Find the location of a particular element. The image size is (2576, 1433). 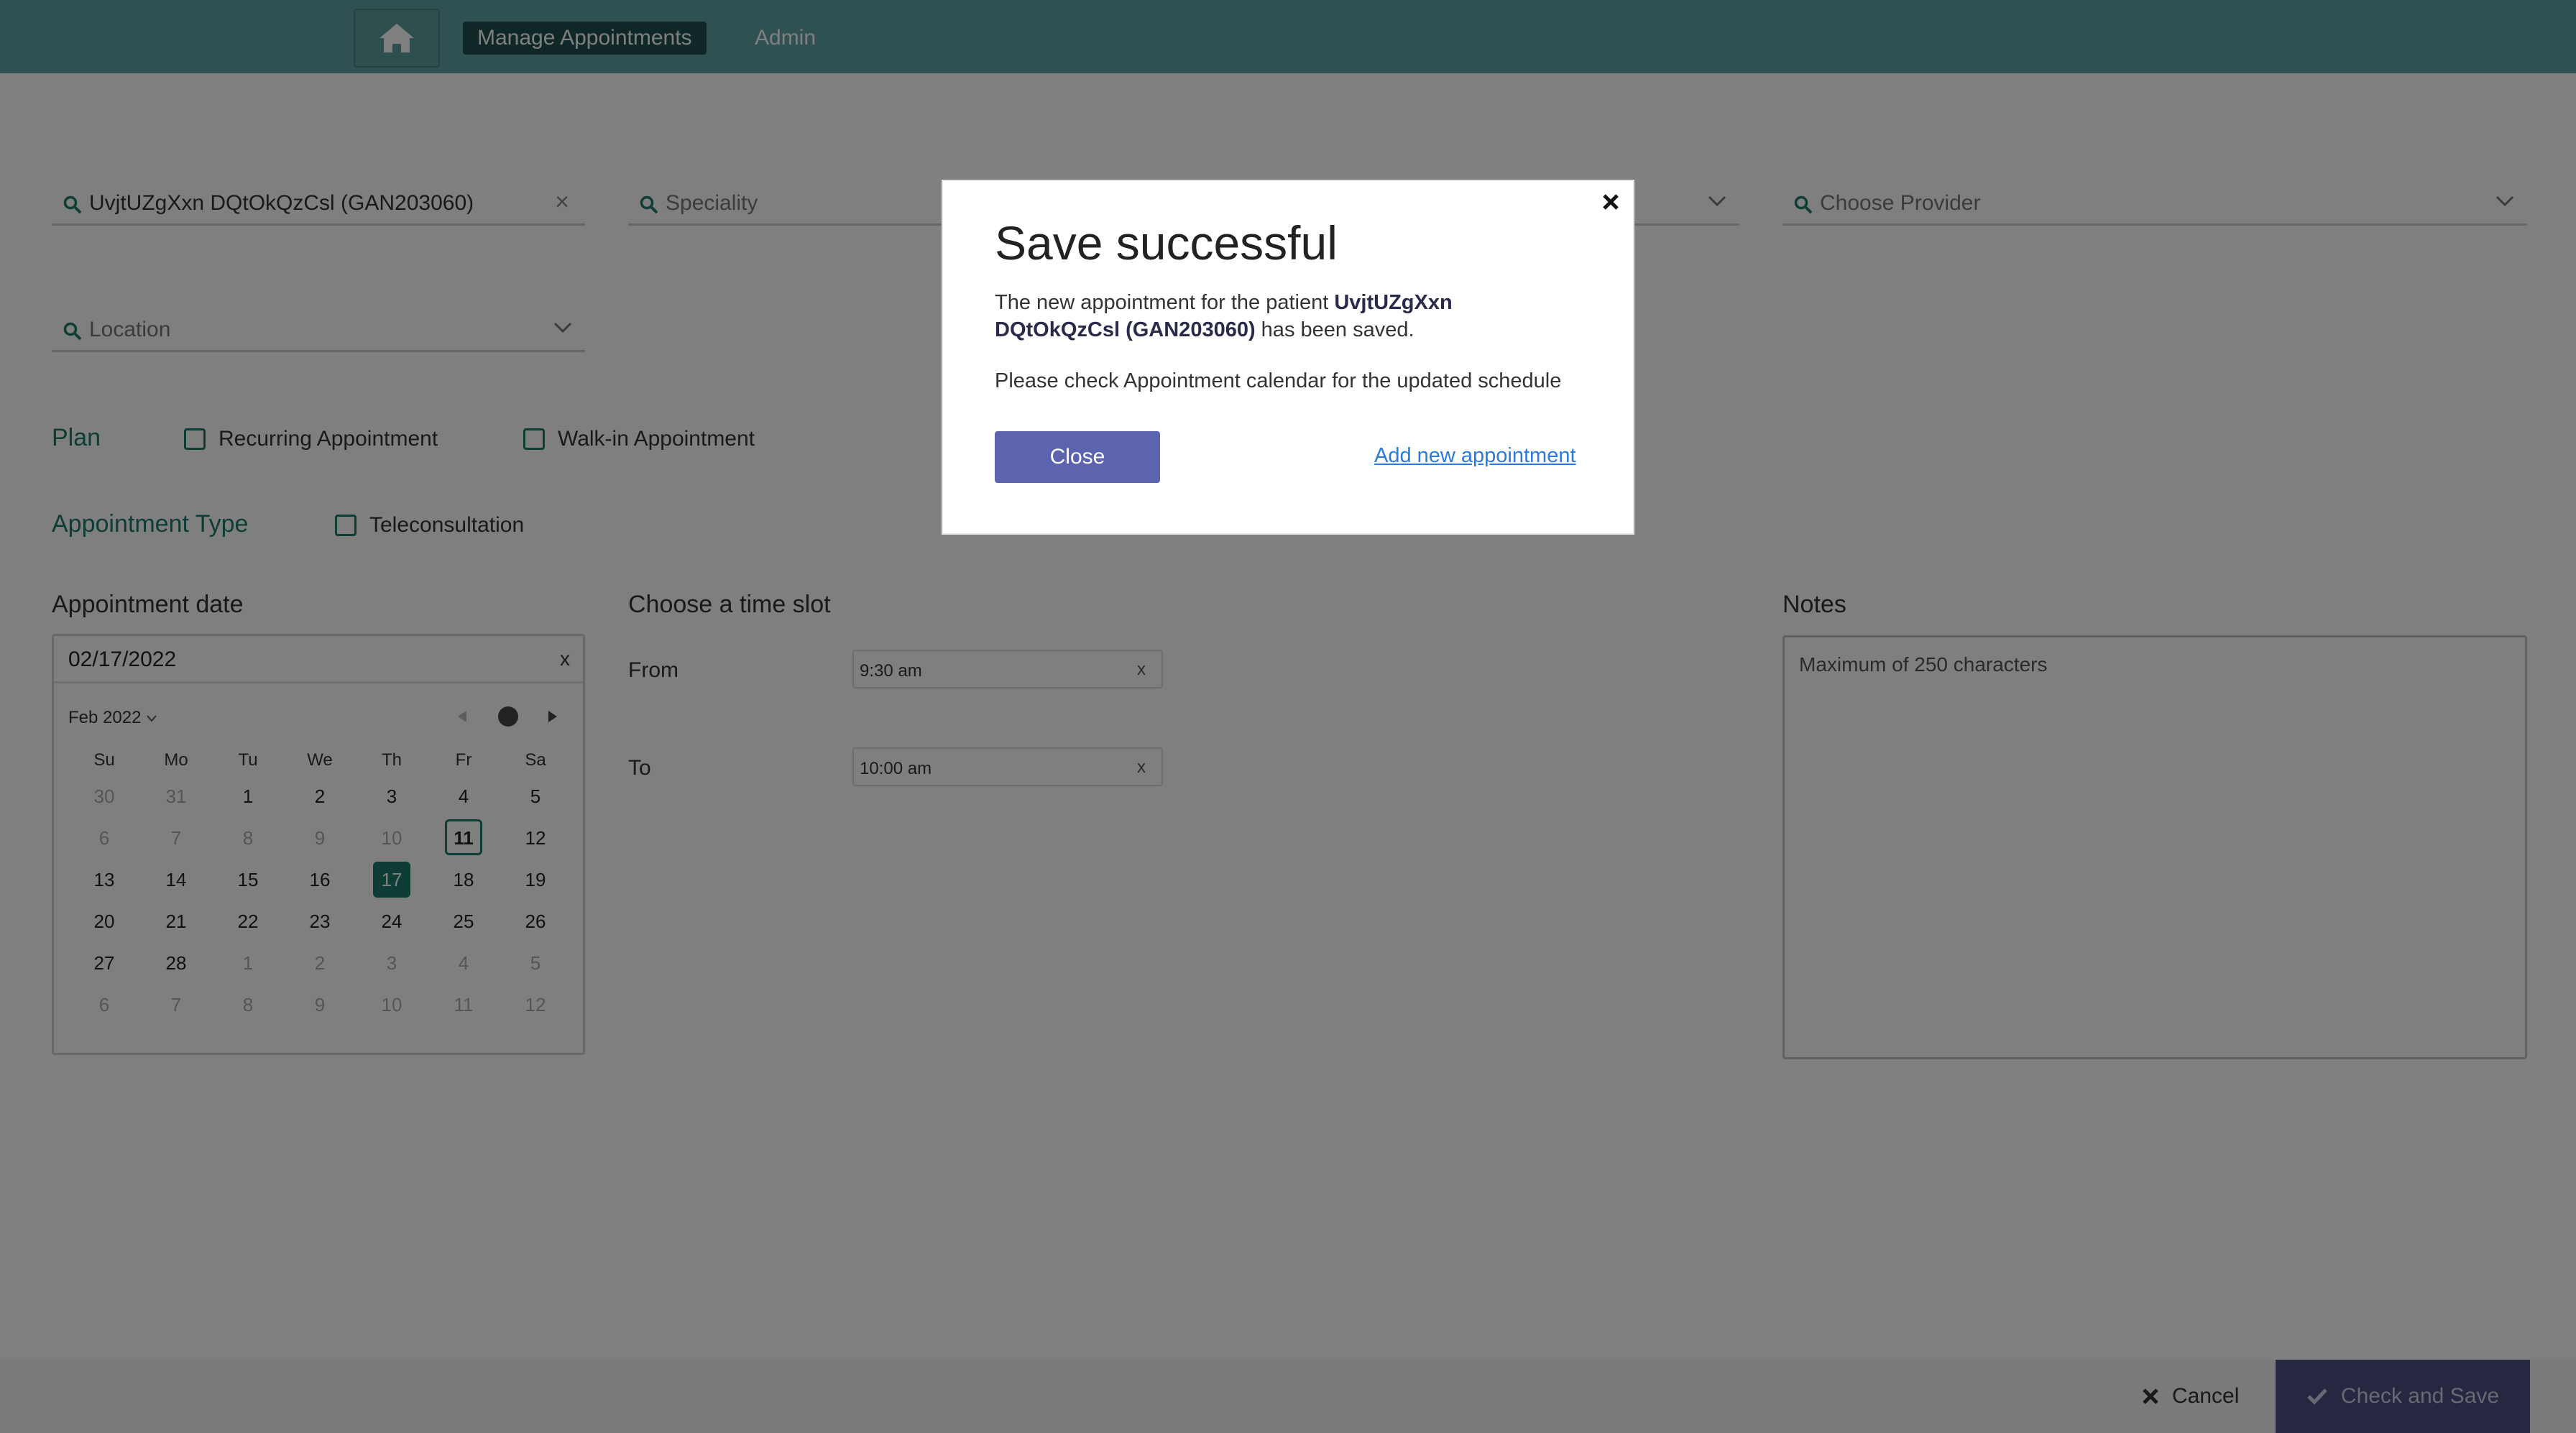

add-new-appointment-link: Add new appointment is located at coordinates (1475, 456).